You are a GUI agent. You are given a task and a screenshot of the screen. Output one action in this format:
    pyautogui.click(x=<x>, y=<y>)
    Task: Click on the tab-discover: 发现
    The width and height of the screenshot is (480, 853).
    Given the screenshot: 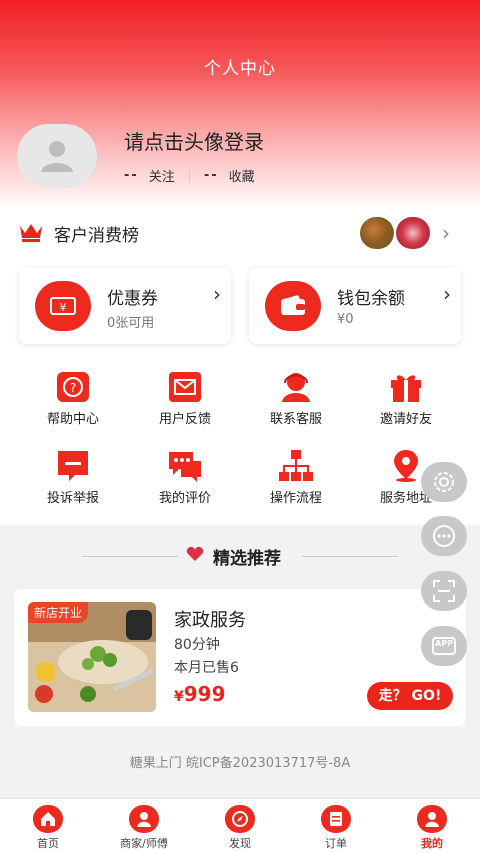 What is the action you would take?
    pyautogui.click(x=240, y=829)
    